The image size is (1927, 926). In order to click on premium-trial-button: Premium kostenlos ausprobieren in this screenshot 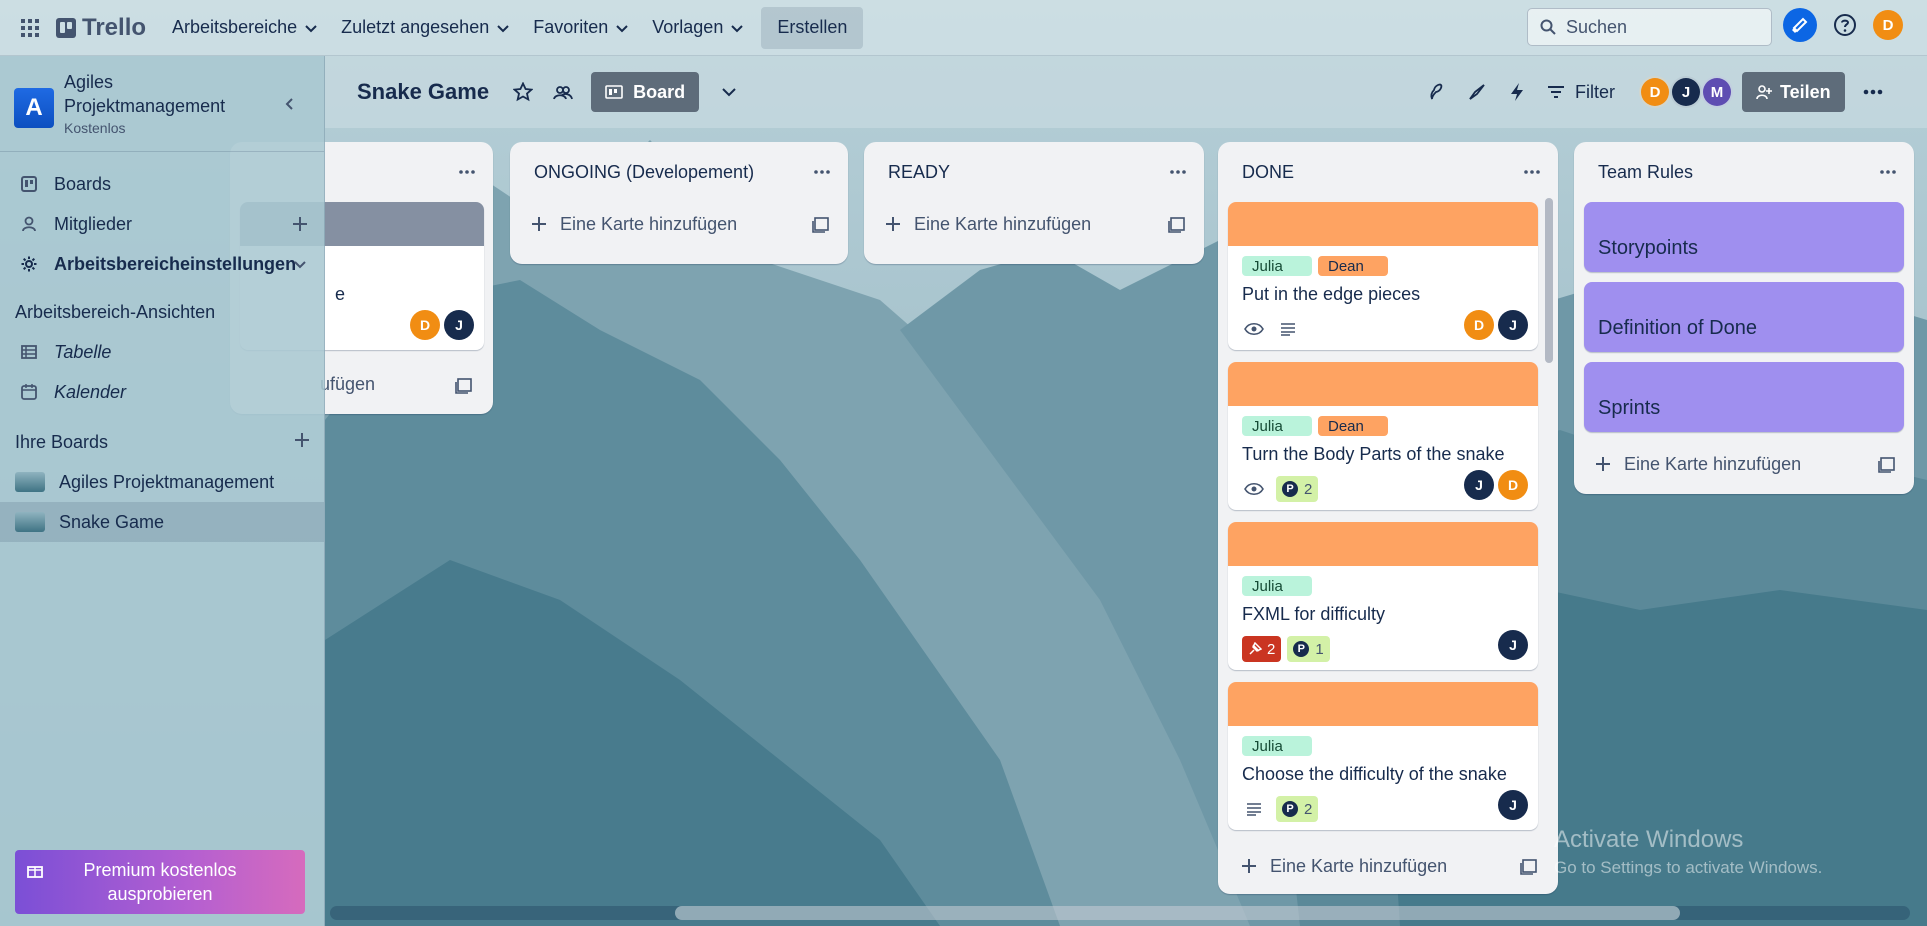, I will do `click(160, 882)`.